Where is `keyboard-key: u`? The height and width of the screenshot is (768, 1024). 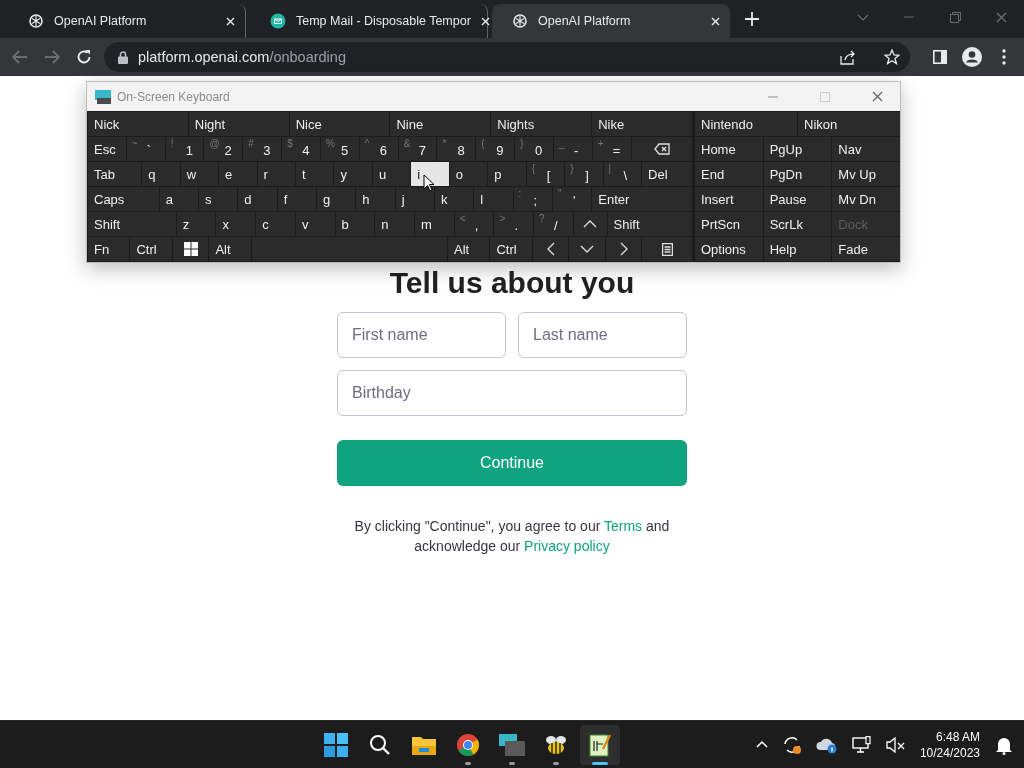 keyboard-key: u is located at coordinates (391, 174).